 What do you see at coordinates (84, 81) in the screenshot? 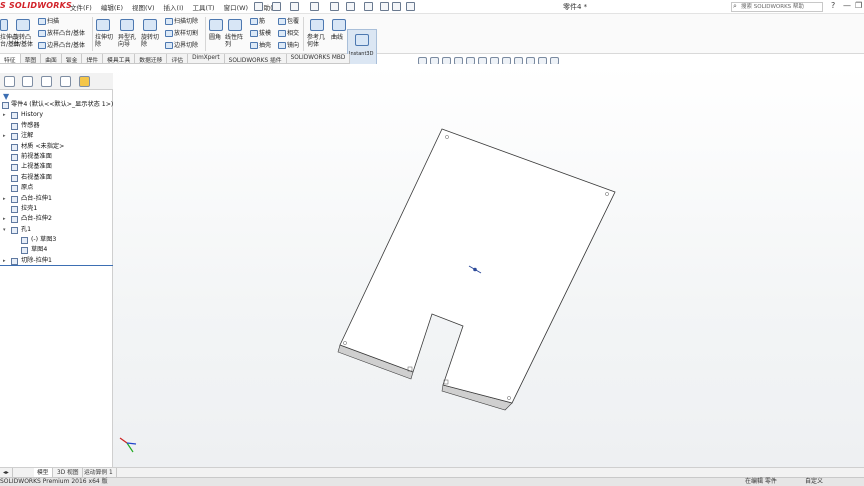
I see `displaymanager-tab-icon` at bounding box center [84, 81].